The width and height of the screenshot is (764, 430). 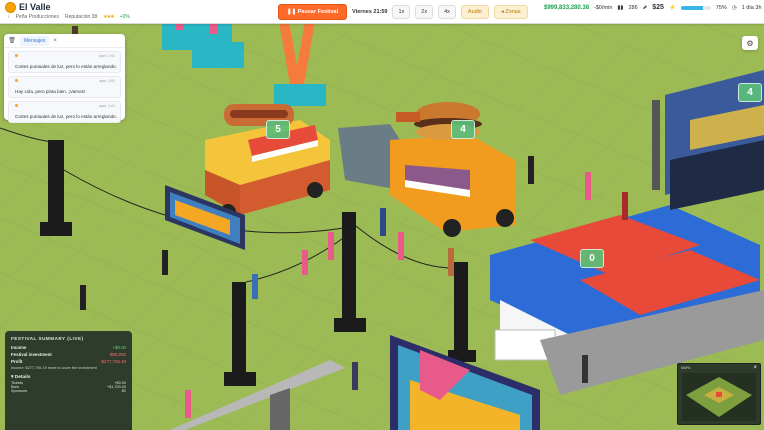 I want to click on coins-value: $25, so click(x=658, y=7).